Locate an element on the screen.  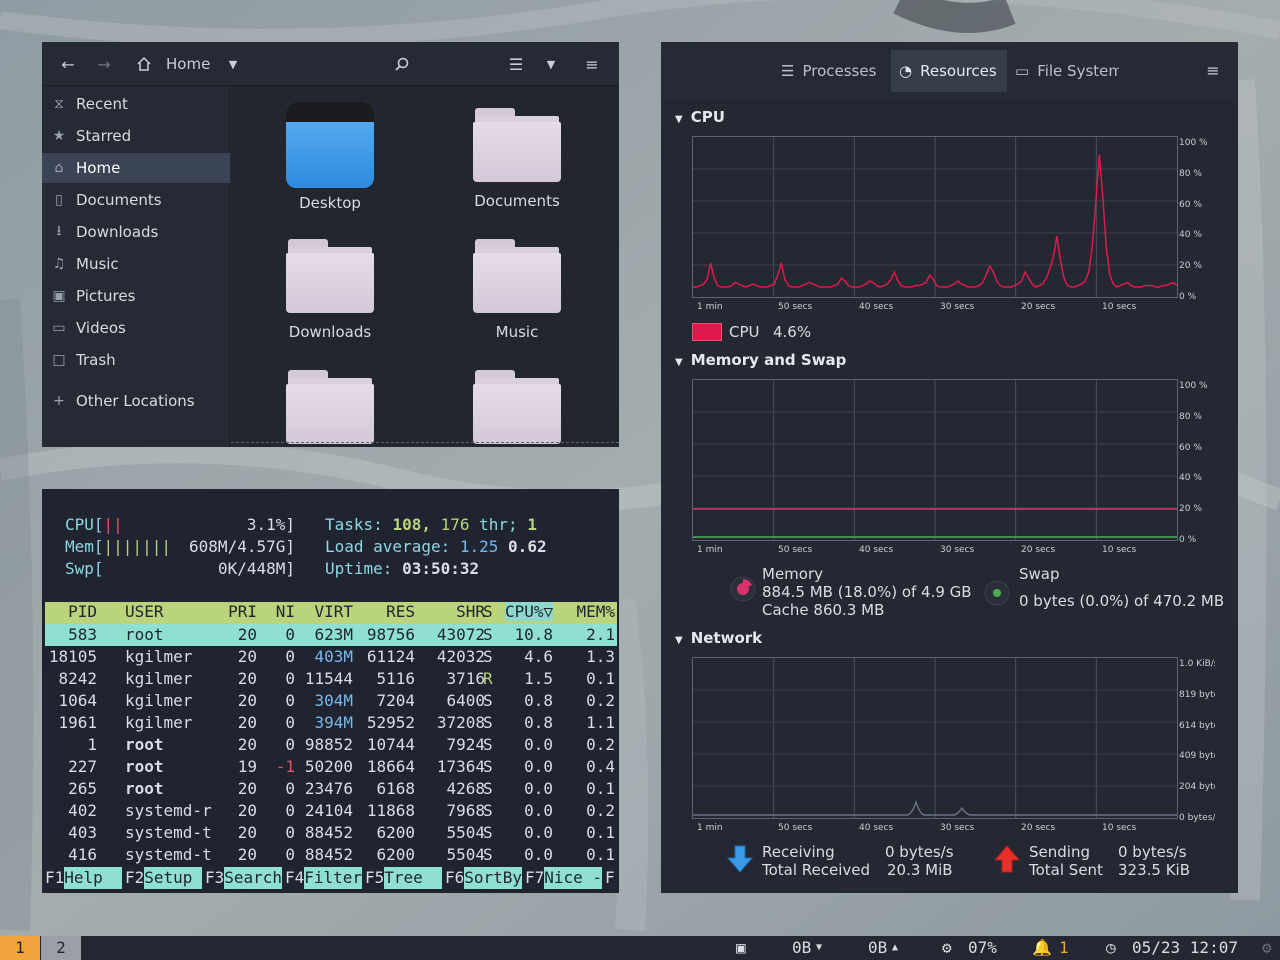
memory-section-header: ▼ Memory and Swap is located at coordinates (760, 360).